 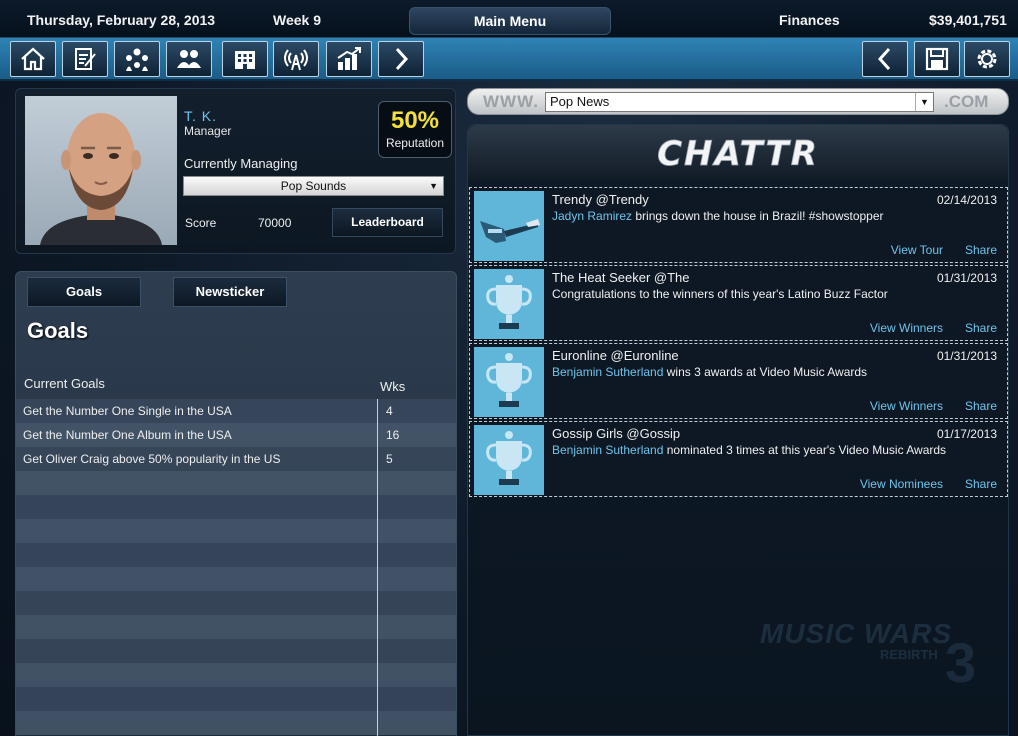 What do you see at coordinates (201, 223) in the screenshot?
I see `score-label: Score` at bounding box center [201, 223].